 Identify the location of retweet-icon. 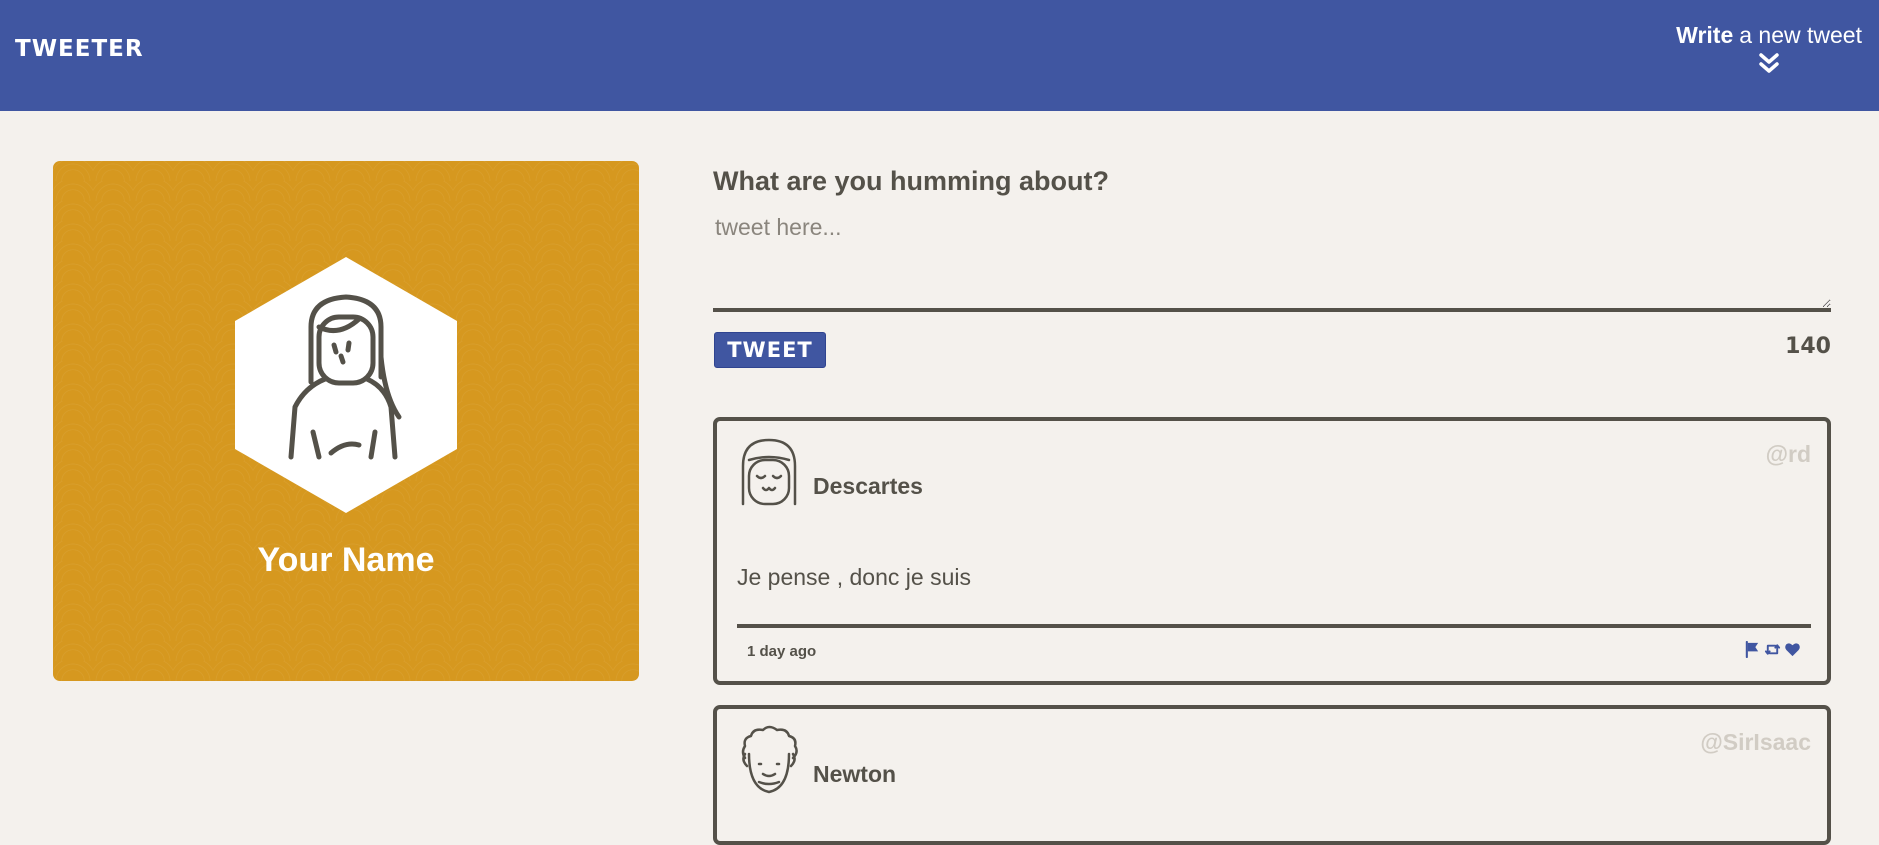
(1772, 649).